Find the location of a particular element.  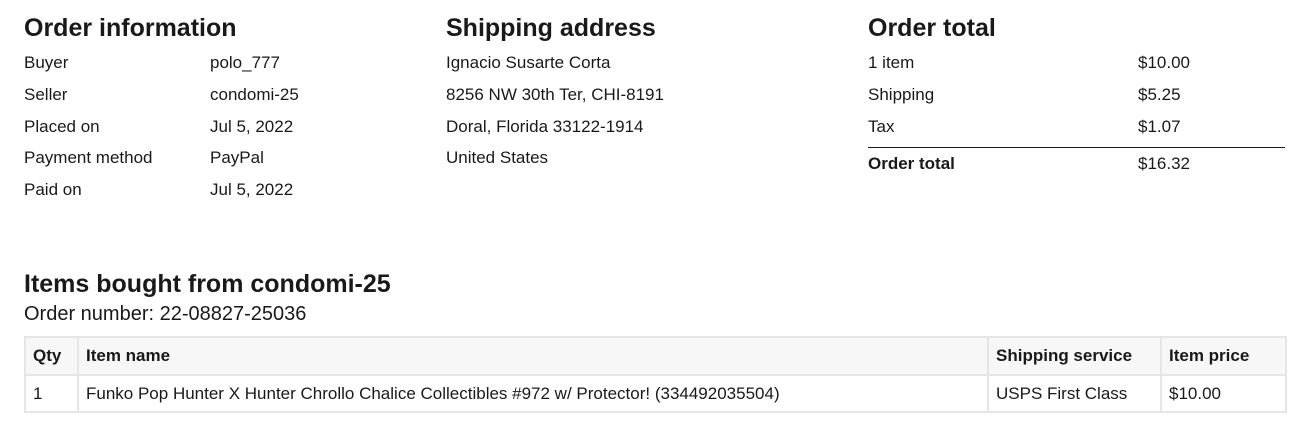

address-country: United States is located at coordinates (497, 158).